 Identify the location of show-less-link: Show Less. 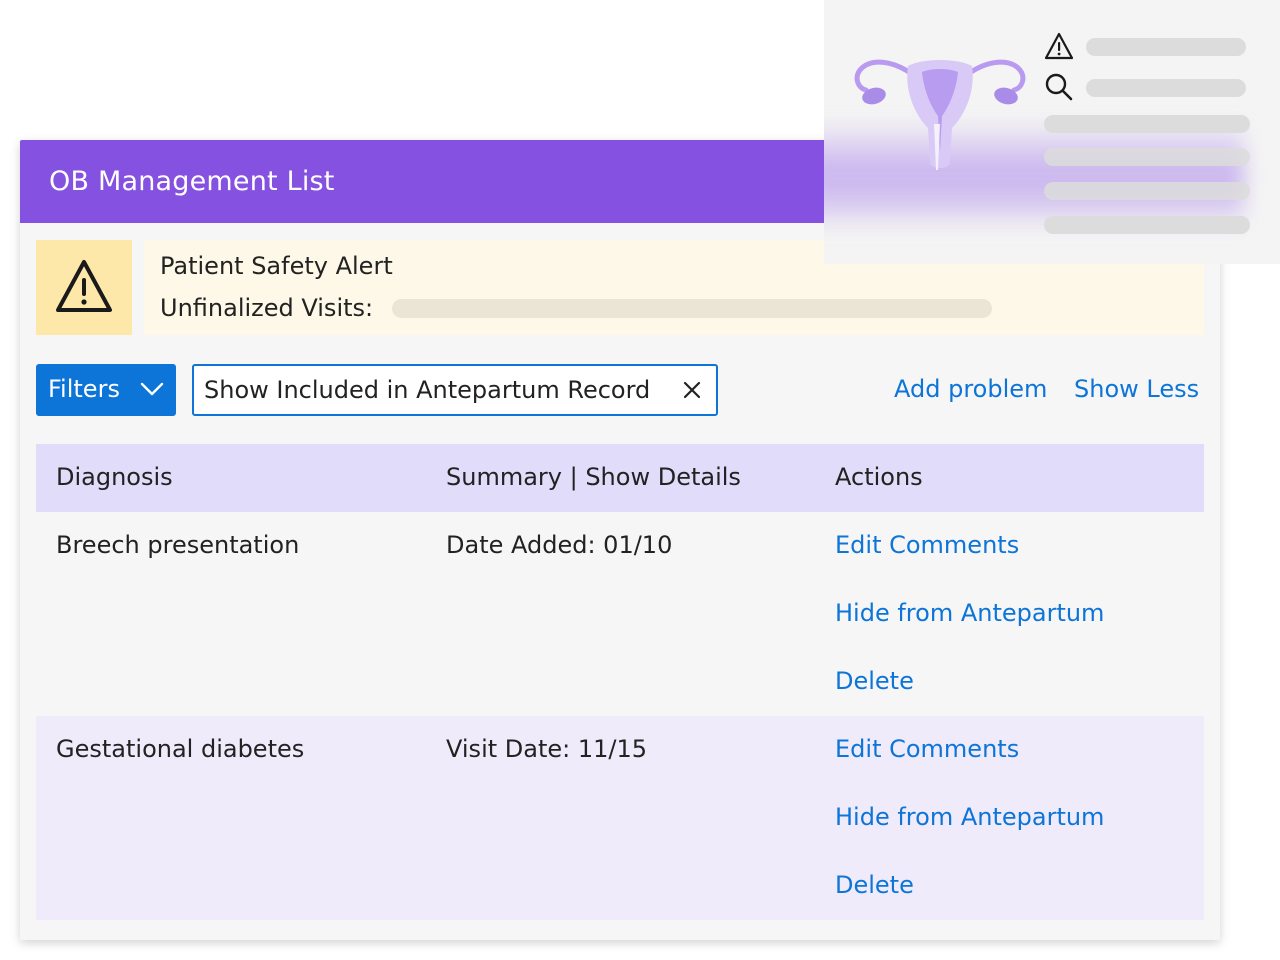
(1136, 389).